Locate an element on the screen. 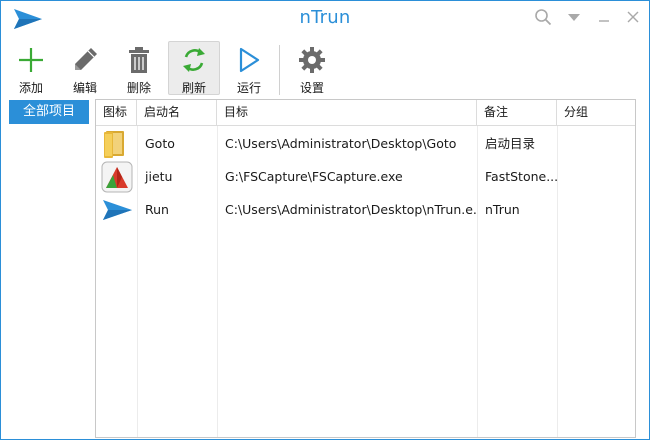 The height and width of the screenshot is (440, 650). search-button is located at coordinates (543, 17).